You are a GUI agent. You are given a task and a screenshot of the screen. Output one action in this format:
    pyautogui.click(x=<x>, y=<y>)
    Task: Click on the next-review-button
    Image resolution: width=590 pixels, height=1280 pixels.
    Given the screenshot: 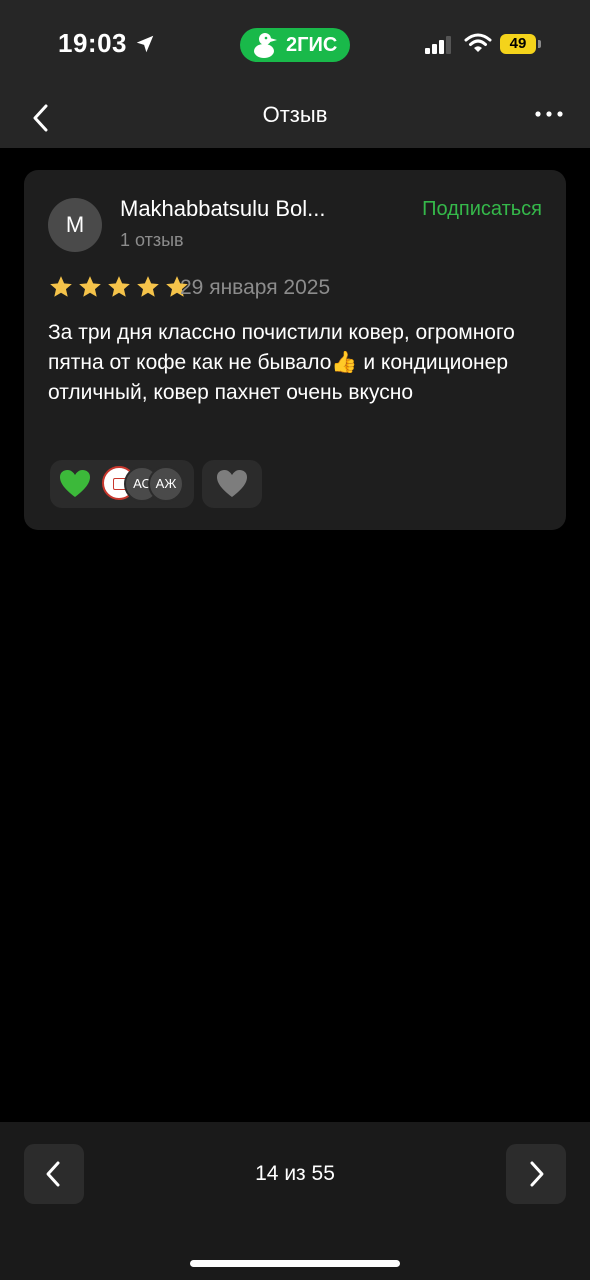 What is the action you would take?
    pyautogui.click(x=536, y=1174)
    